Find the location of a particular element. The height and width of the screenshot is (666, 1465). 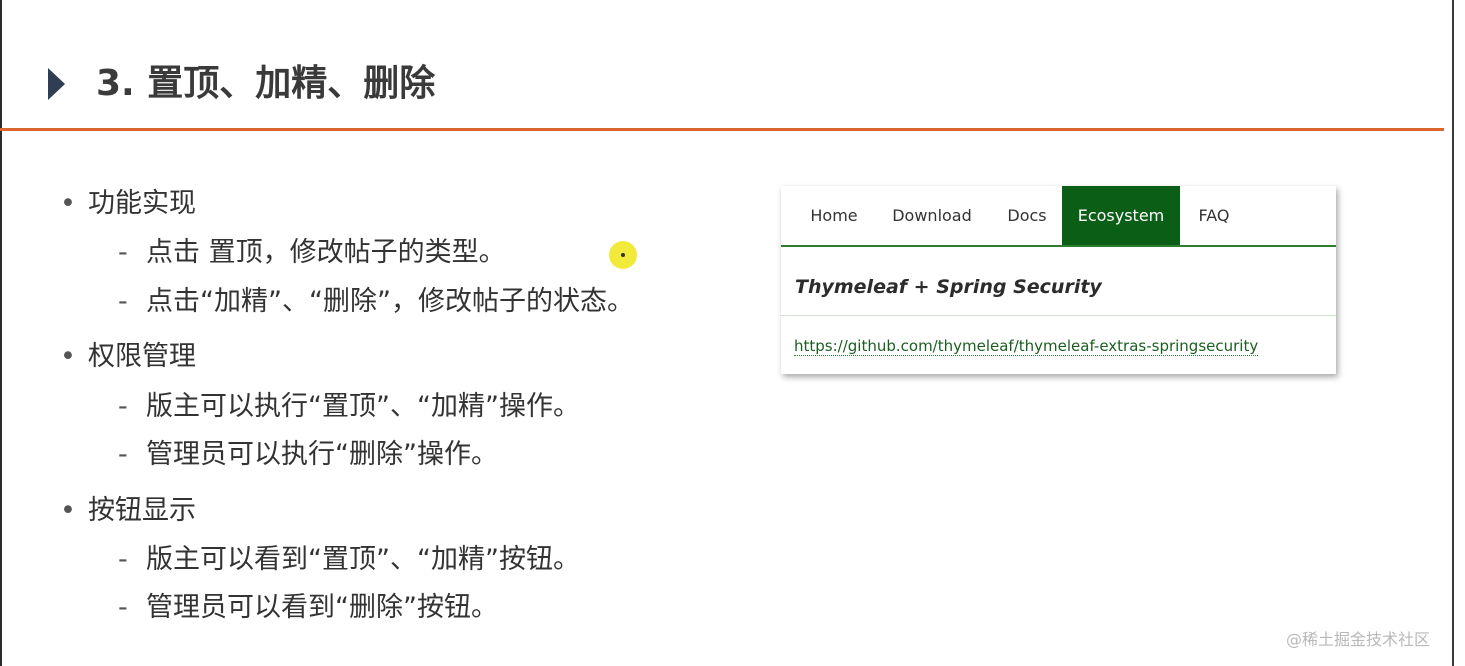

bullet-item: • 功能实现 is located at coordinates (128, 204).